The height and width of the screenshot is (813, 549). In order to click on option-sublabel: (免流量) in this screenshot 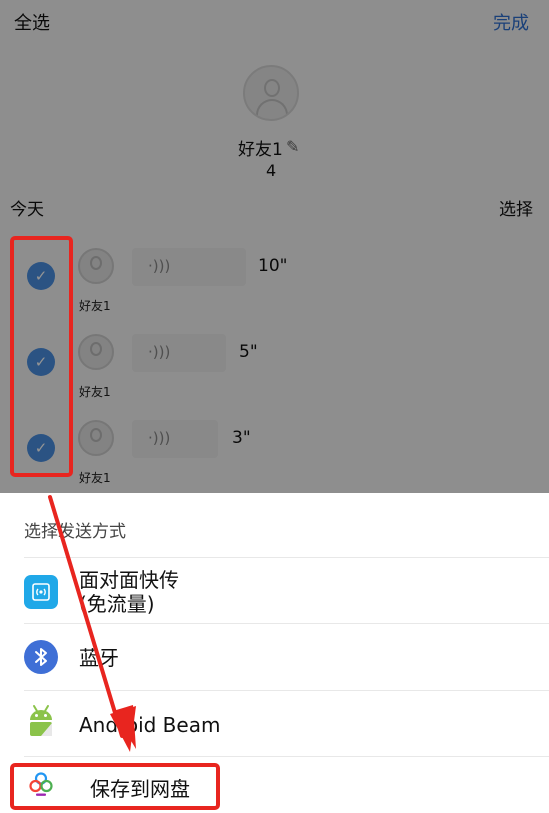, I will do `click(117, 604)`.